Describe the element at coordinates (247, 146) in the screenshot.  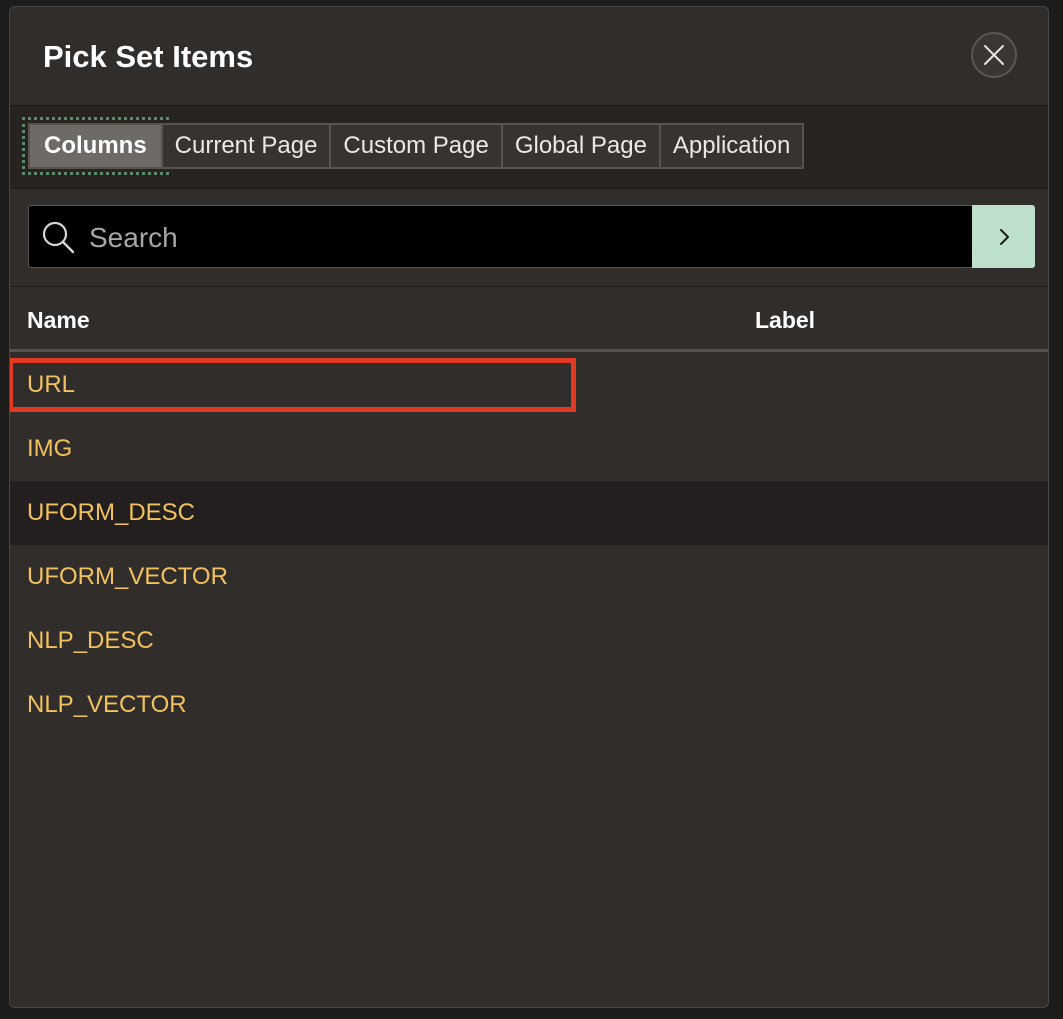
I see `tab-current-page: Current Page` at that location.